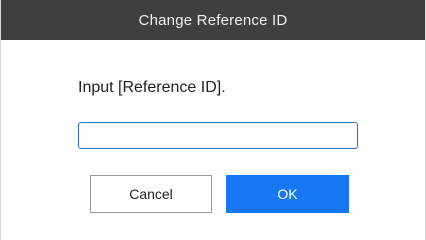 The height and width of the screenshot is (240, 426). I want to click on dialog-title: Change Reference ID, so click(213, 20).